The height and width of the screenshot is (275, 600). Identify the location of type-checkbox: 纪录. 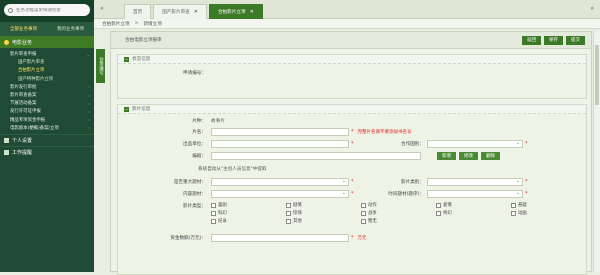
(219, 221).